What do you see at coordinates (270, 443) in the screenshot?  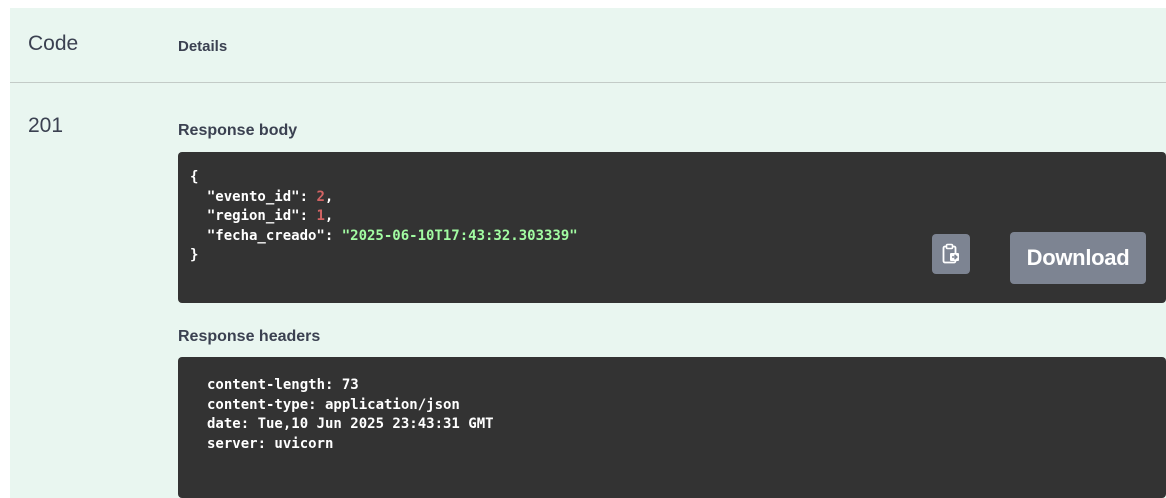 I see `header-line: server: uvicorn` at bounding box center [270, 443].